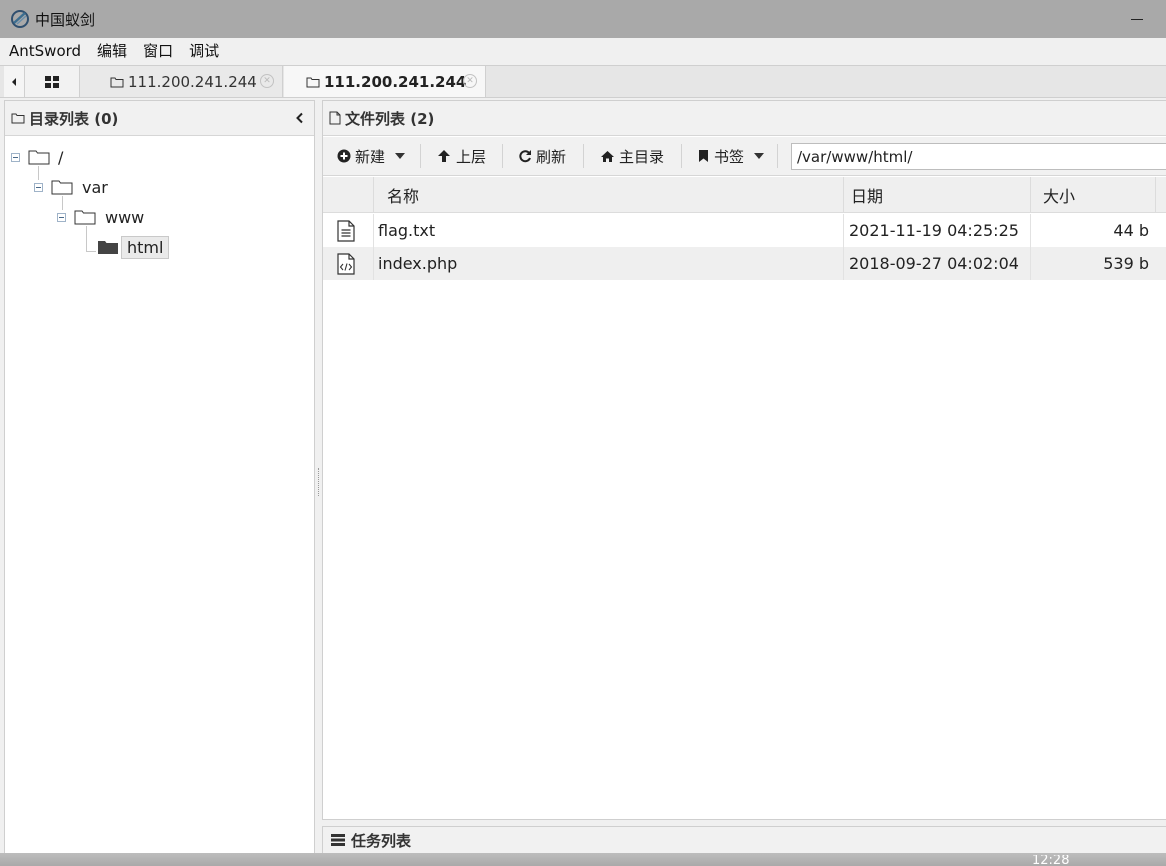 The height and width of the screenshot is (866, 1166). I want to click on code-file-icon, so click(348, 263).